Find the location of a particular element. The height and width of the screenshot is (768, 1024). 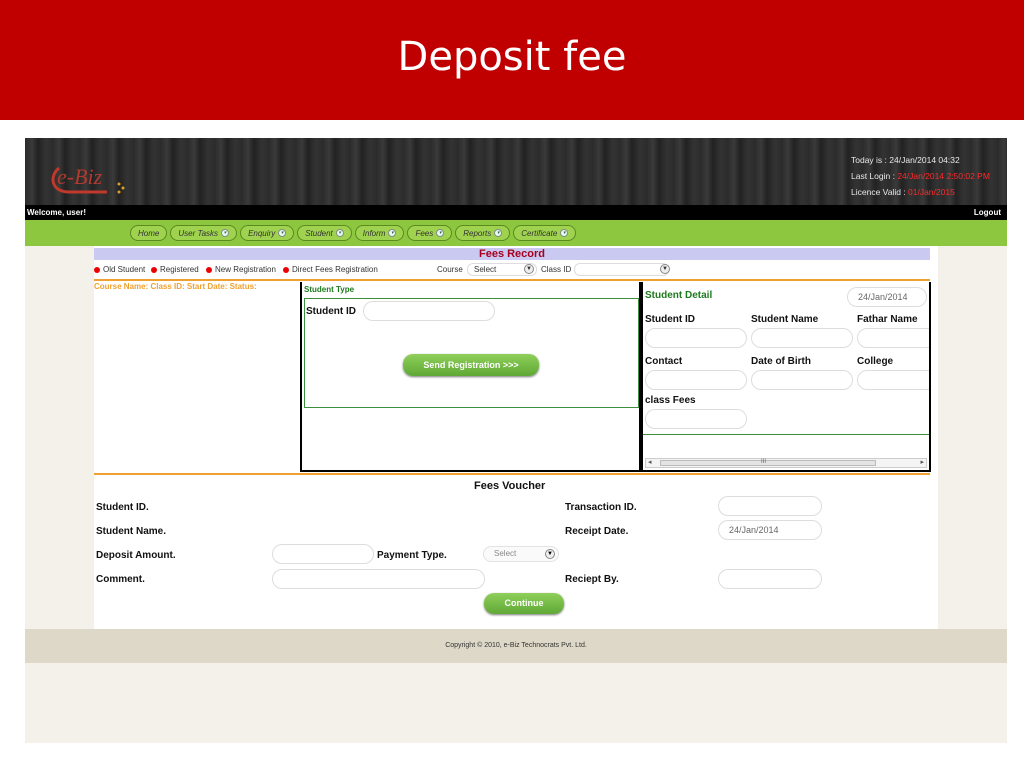

menu-item-label: Student is located at coordinates (319, 233).